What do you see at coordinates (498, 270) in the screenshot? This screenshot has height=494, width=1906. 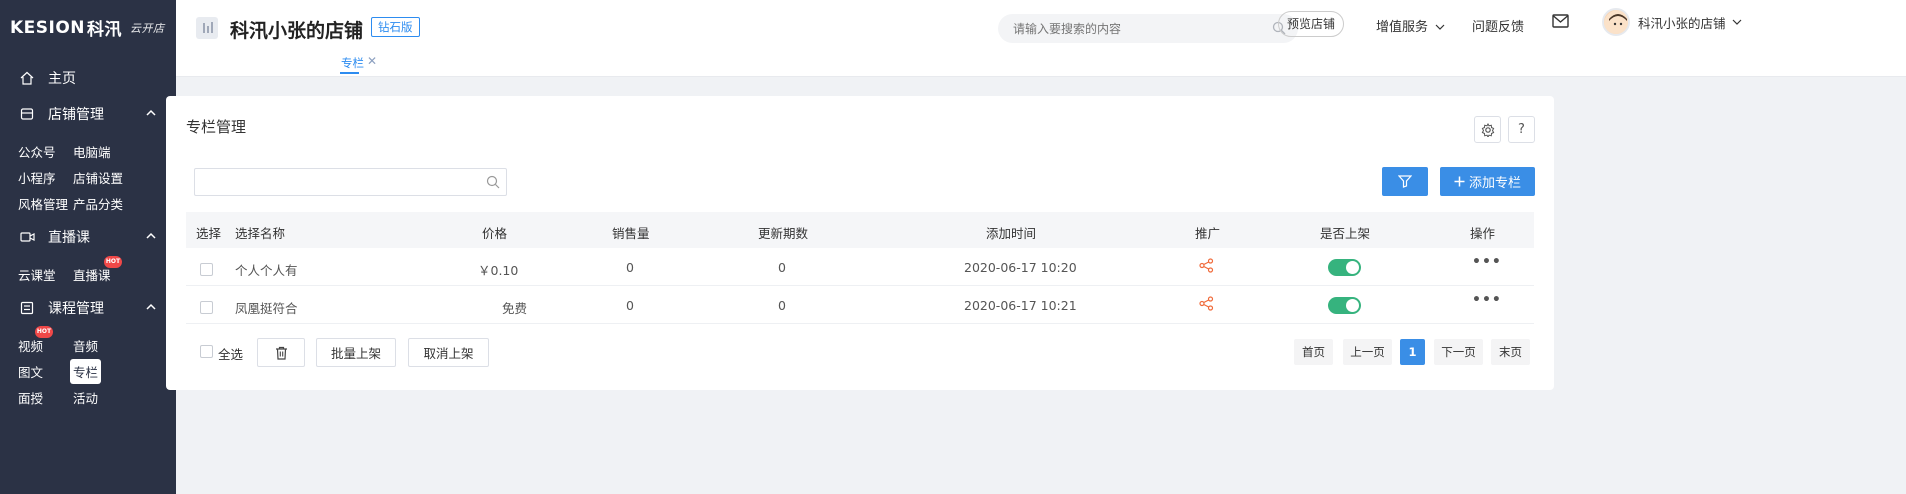 I see `row-price: ￥0.10` at bounding box center [498, 270].